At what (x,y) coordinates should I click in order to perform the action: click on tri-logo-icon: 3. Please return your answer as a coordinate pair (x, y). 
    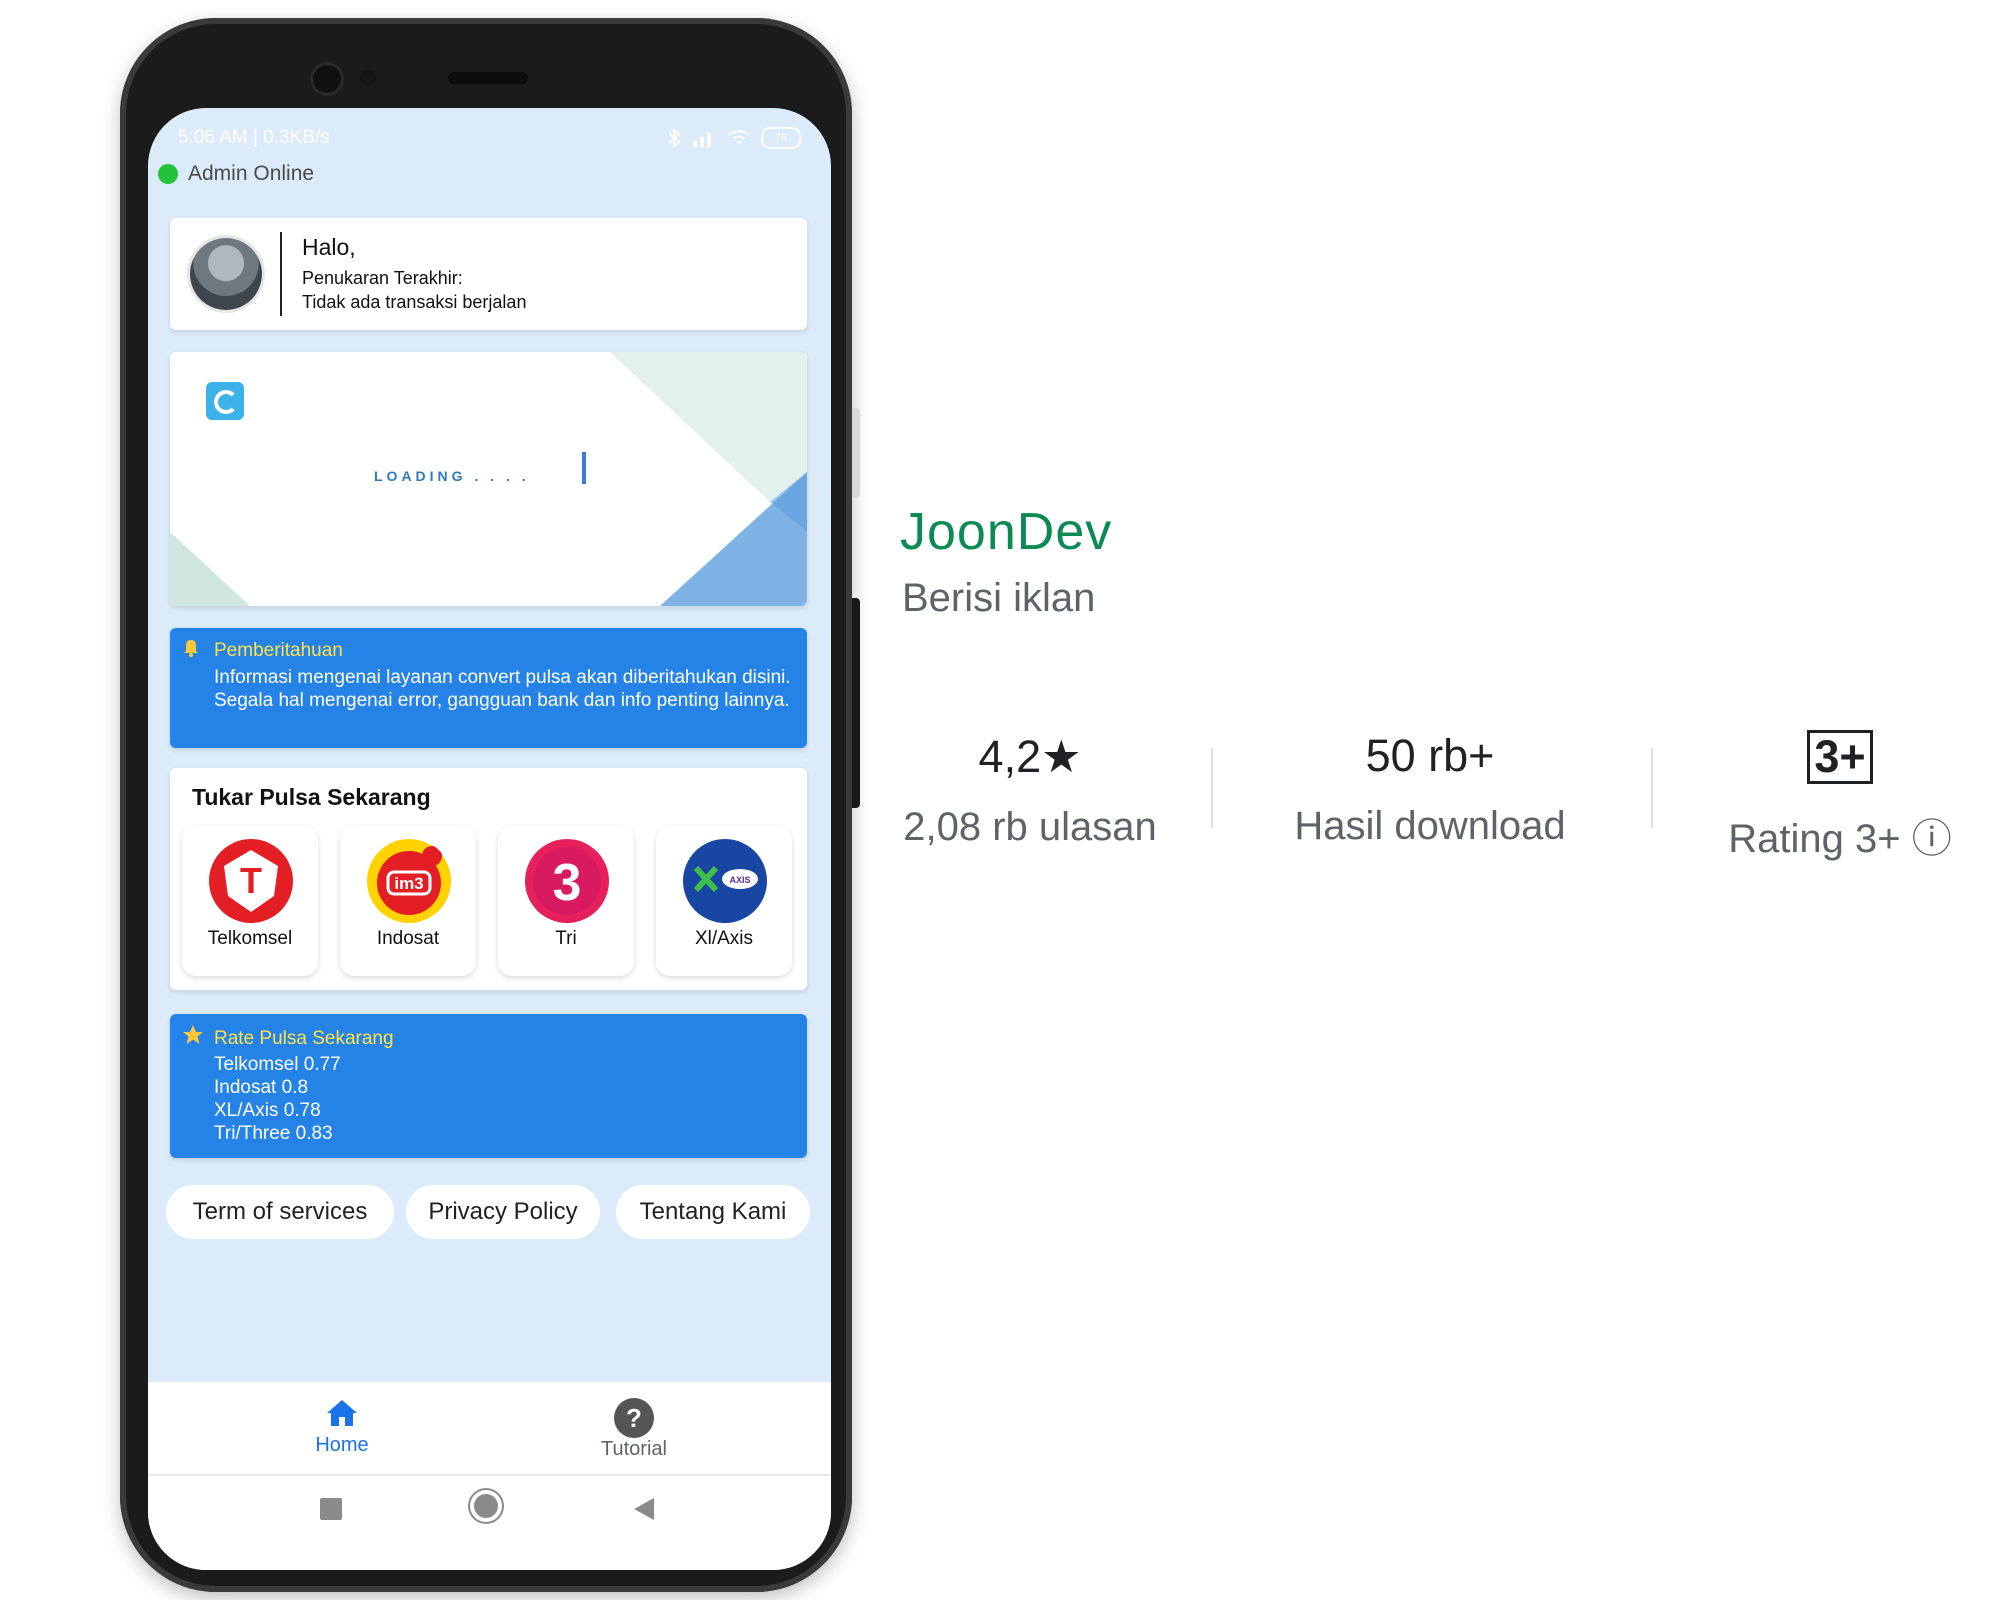
    Looking at the image, I should click on (567, 881).